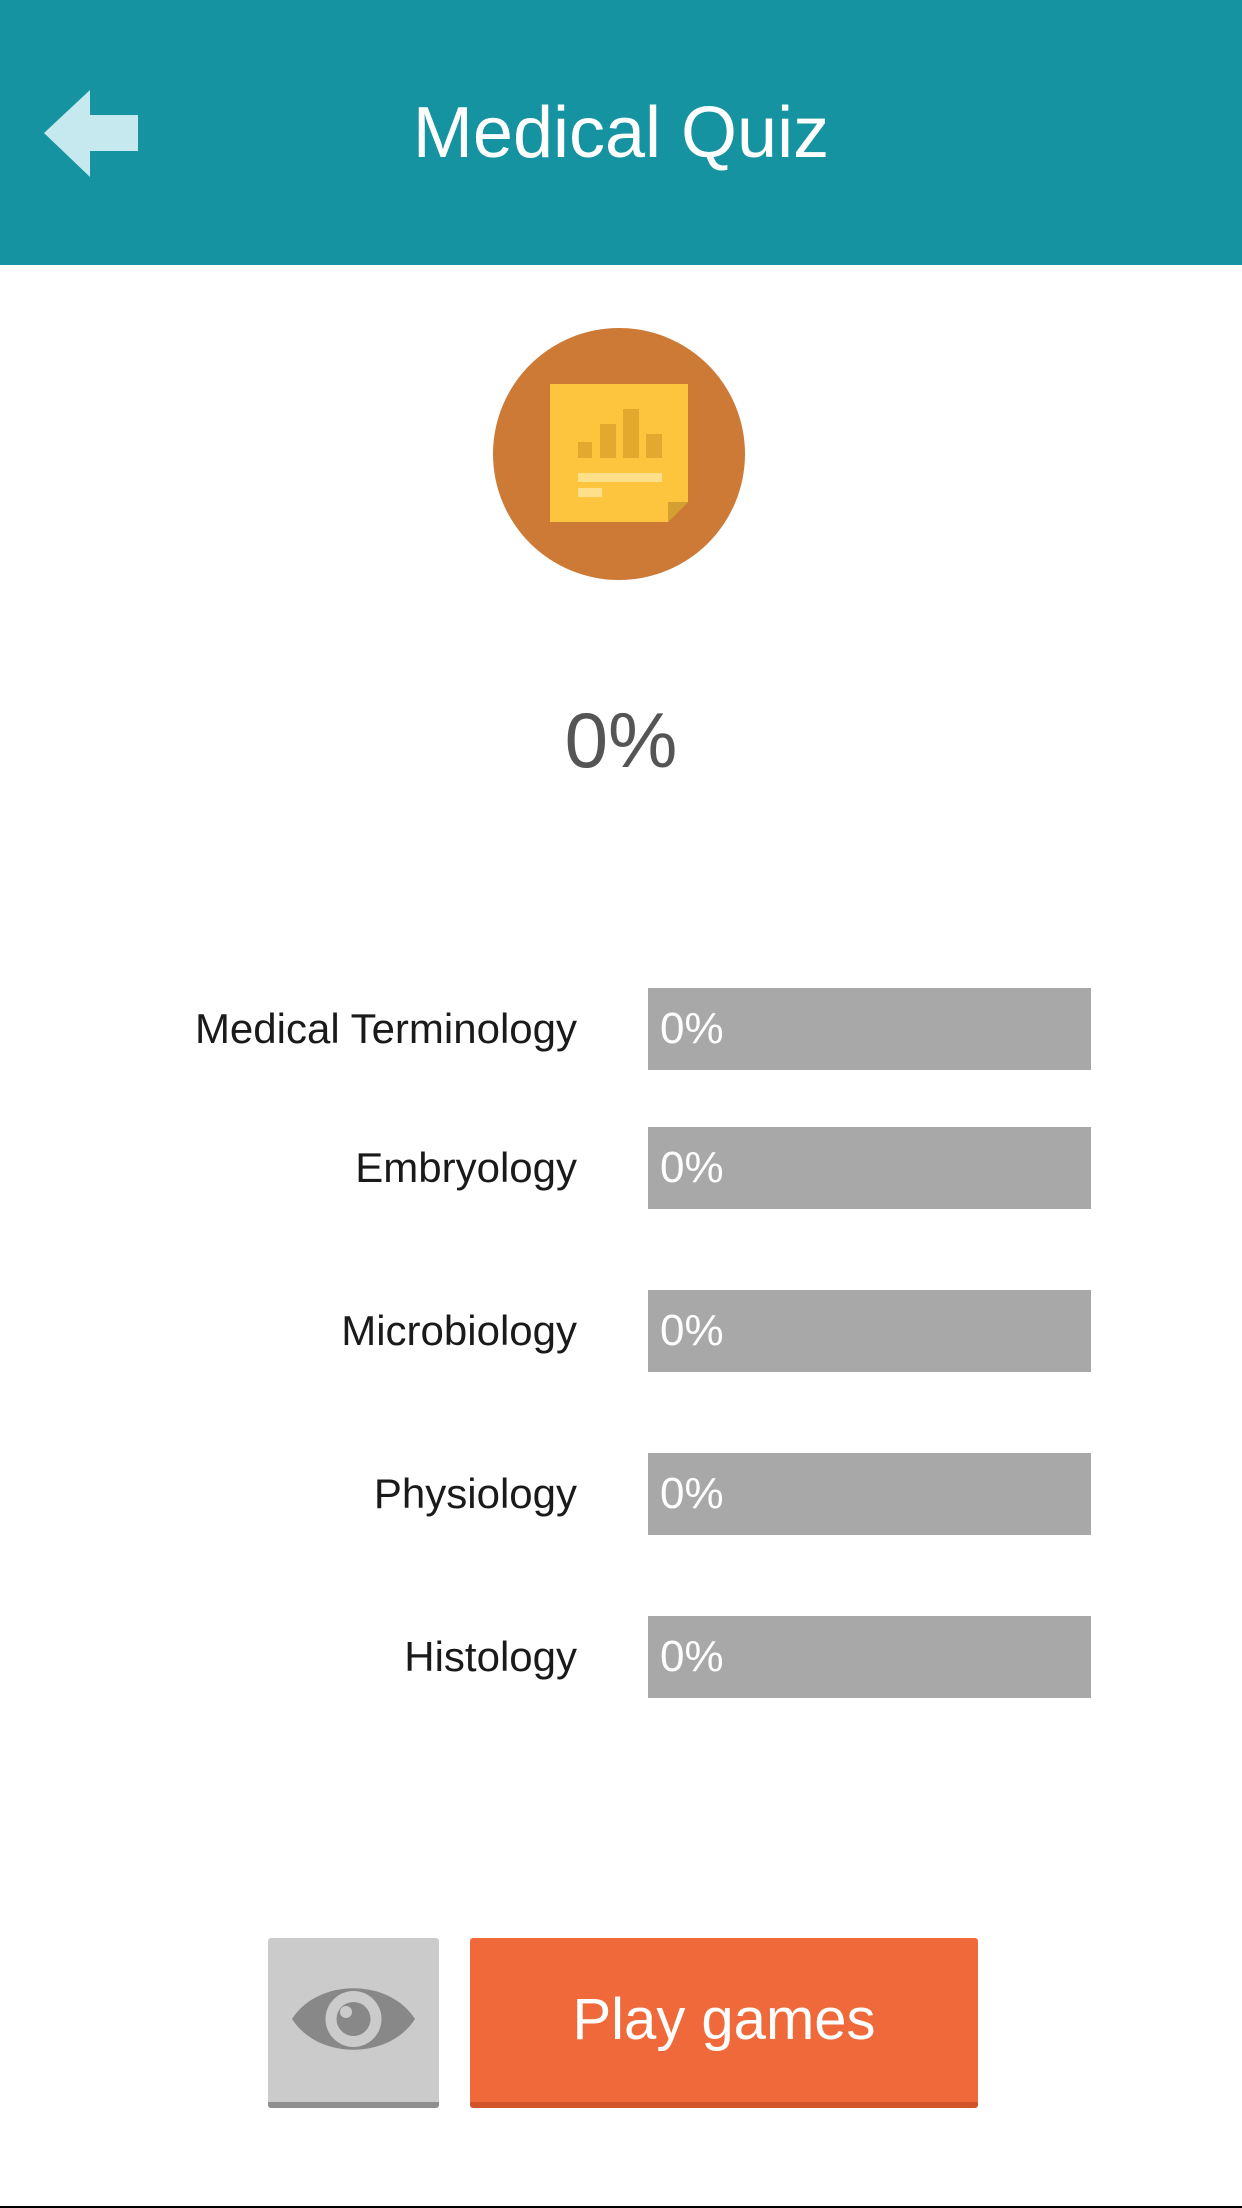  I want to click on eye-icon, so click(353, 2019).